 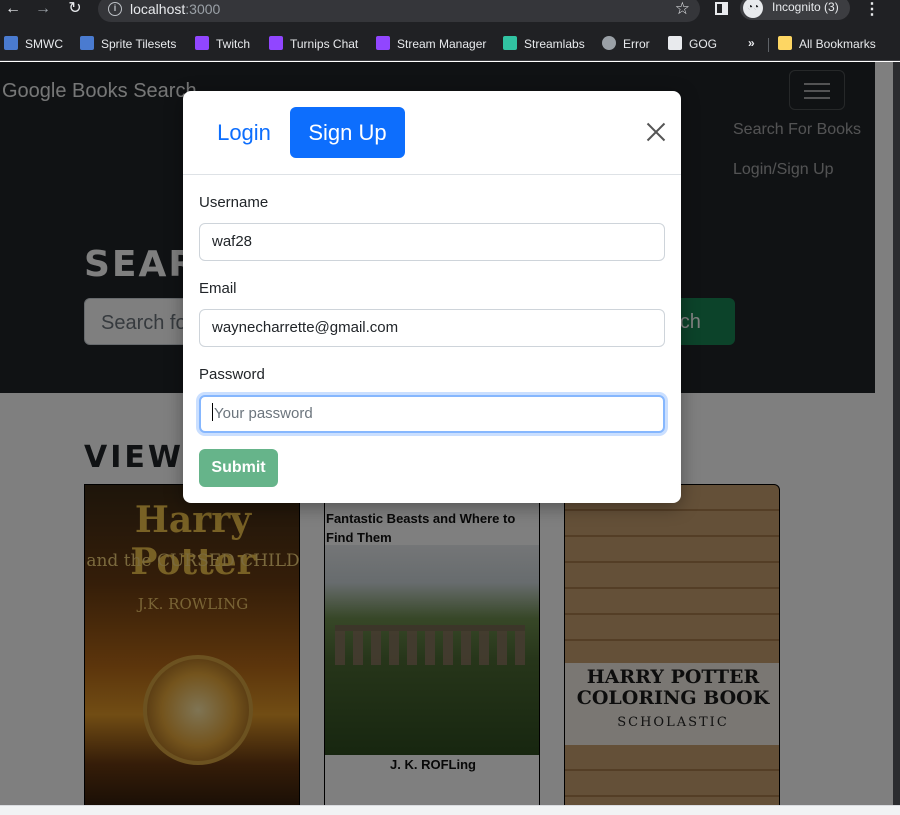 I want to click on username-value: waf28, so click(x=232, y=241).